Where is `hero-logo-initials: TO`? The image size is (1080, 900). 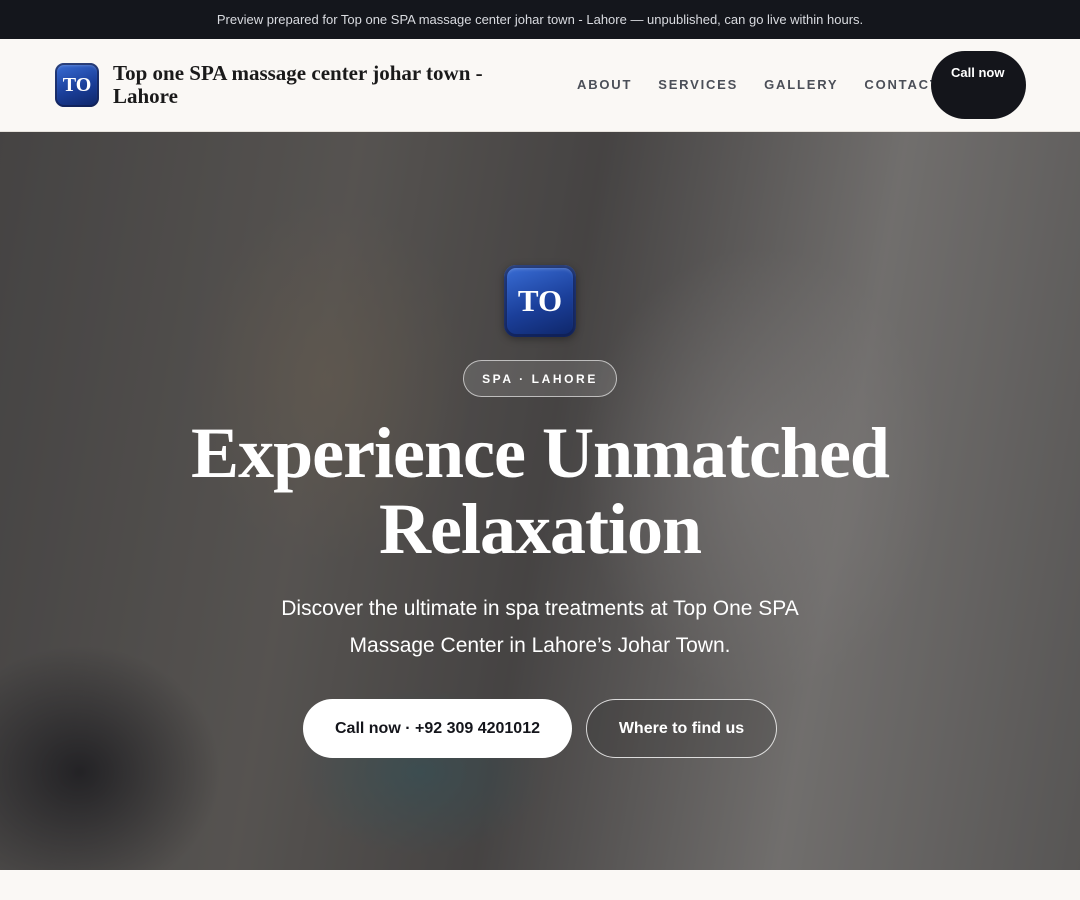
hero-logo-initials: TO is located at coordinates (540, 300).